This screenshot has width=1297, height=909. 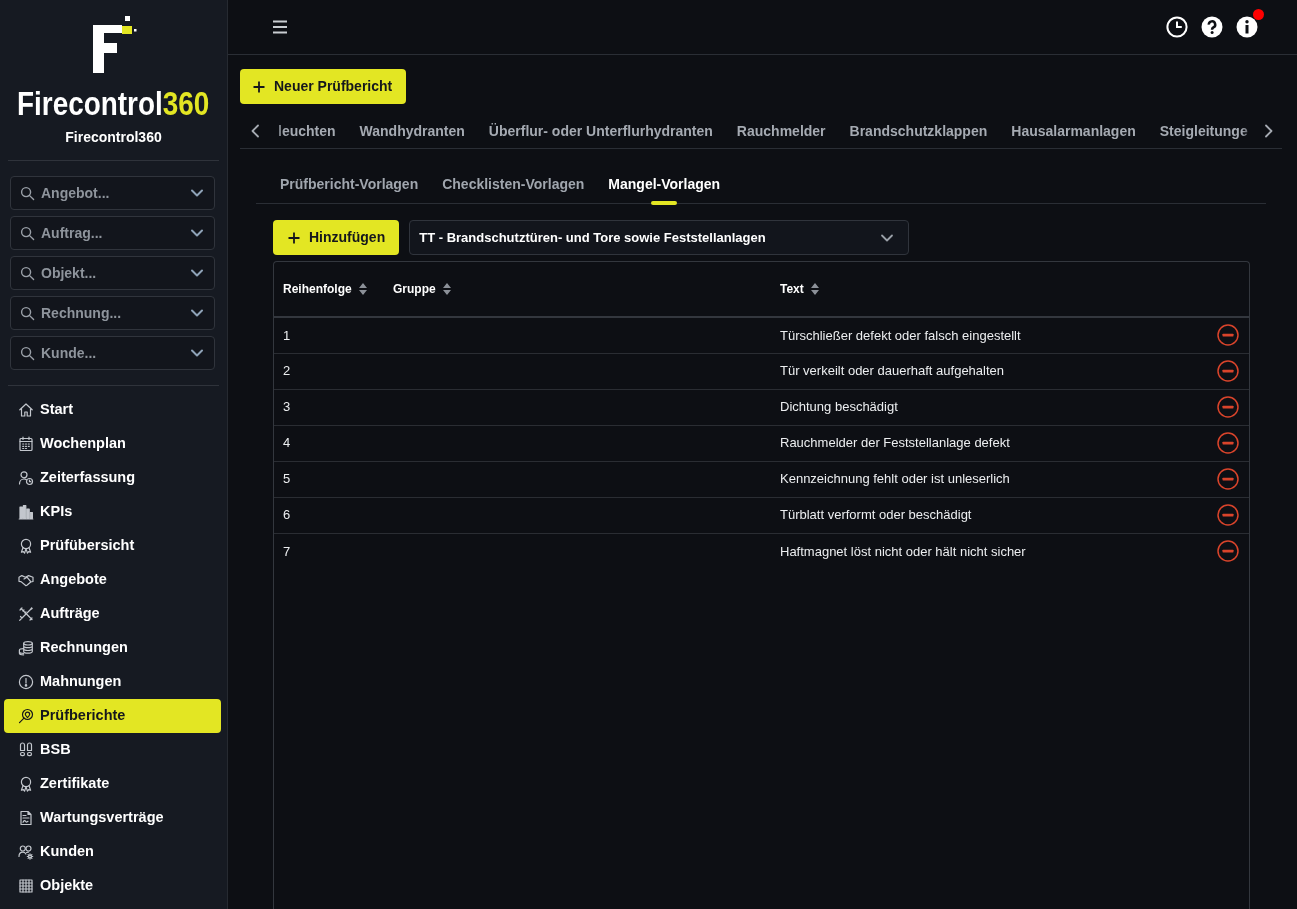 What do you see at coordinates (985, 371) in the screenshot?
I see `text-cell: Tür verkeilt oder dauerhaft aufgehalten` at bounding box center [985, 371].